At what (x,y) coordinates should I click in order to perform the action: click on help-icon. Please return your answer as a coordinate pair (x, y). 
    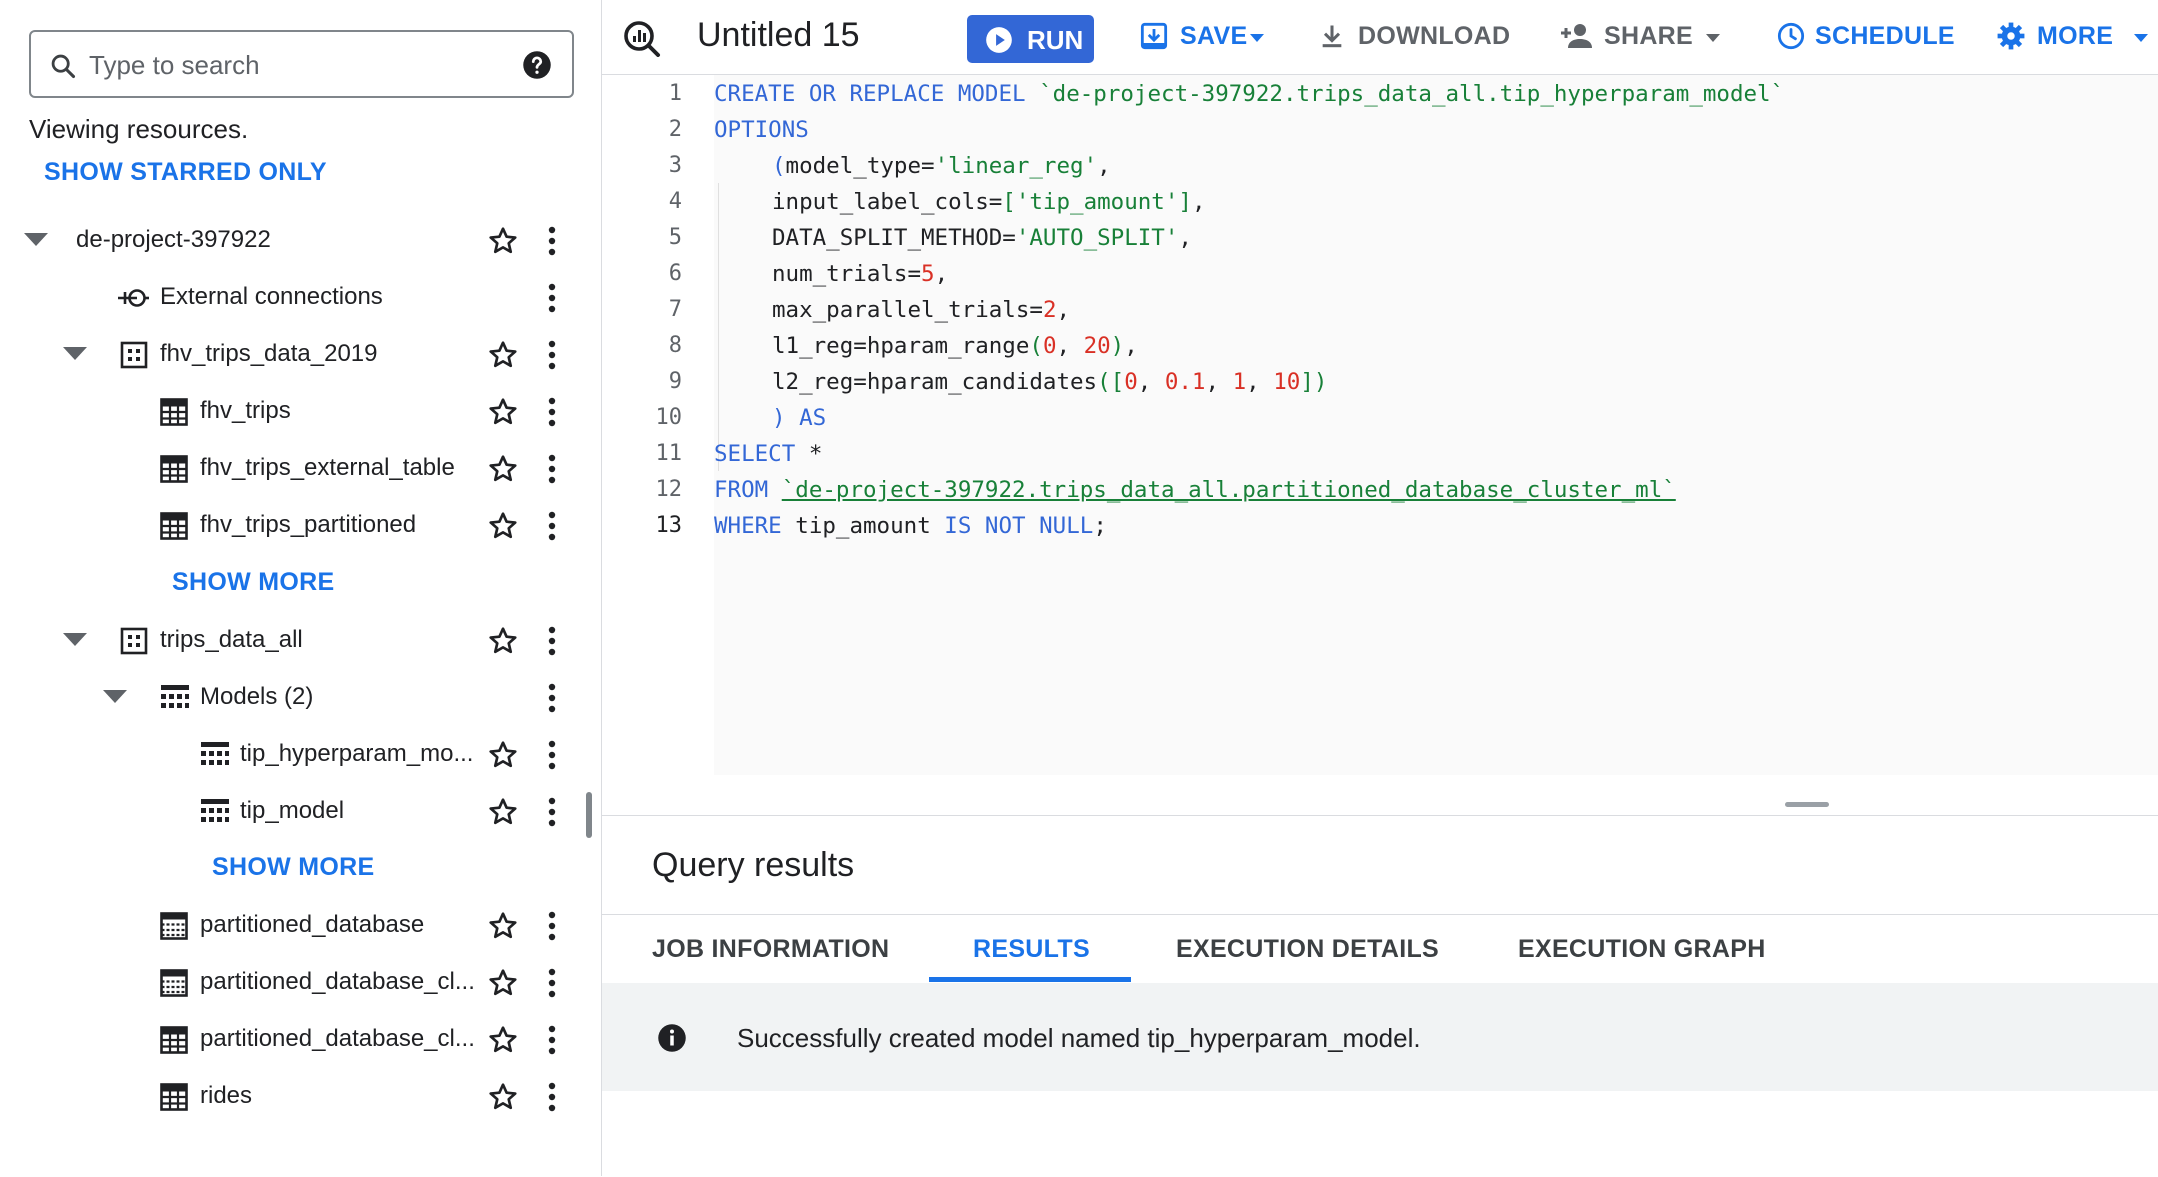
    Looking at the image, I should click on (537, 65).